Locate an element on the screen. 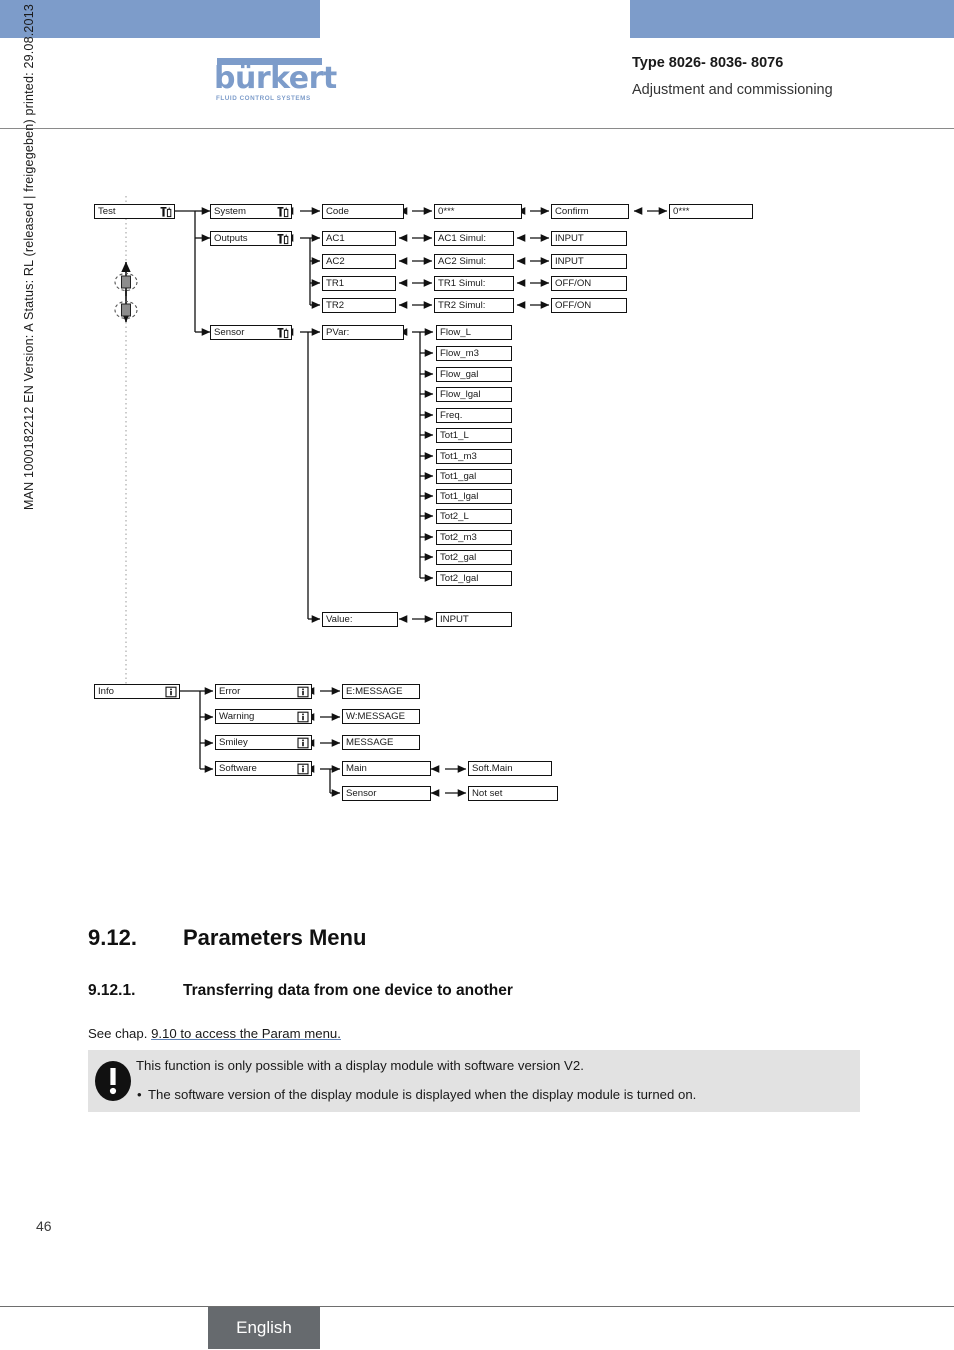 The height and width of the screenshot is (1350, 954). menu-label-system: System is located at coordinates (230, 211).